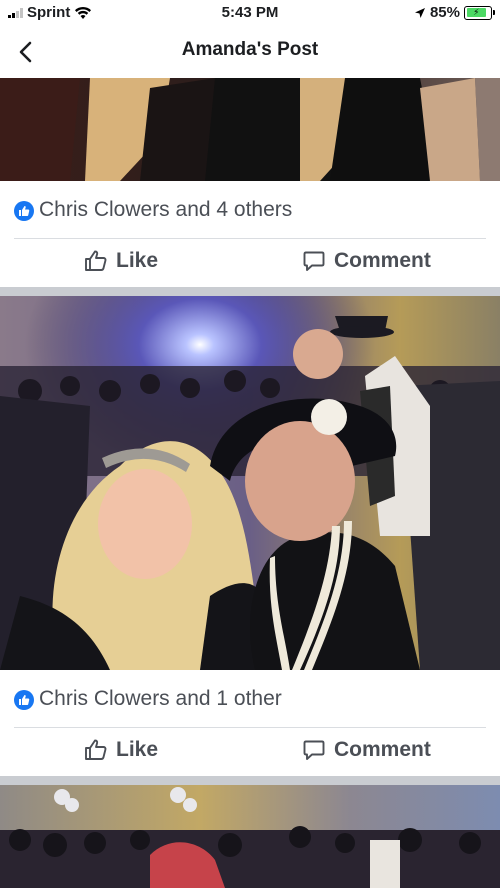 Image resolution: width=500 pixels, height=888 pixels. I want to click on post-actions-2: Like Comment, so click(250, 752).